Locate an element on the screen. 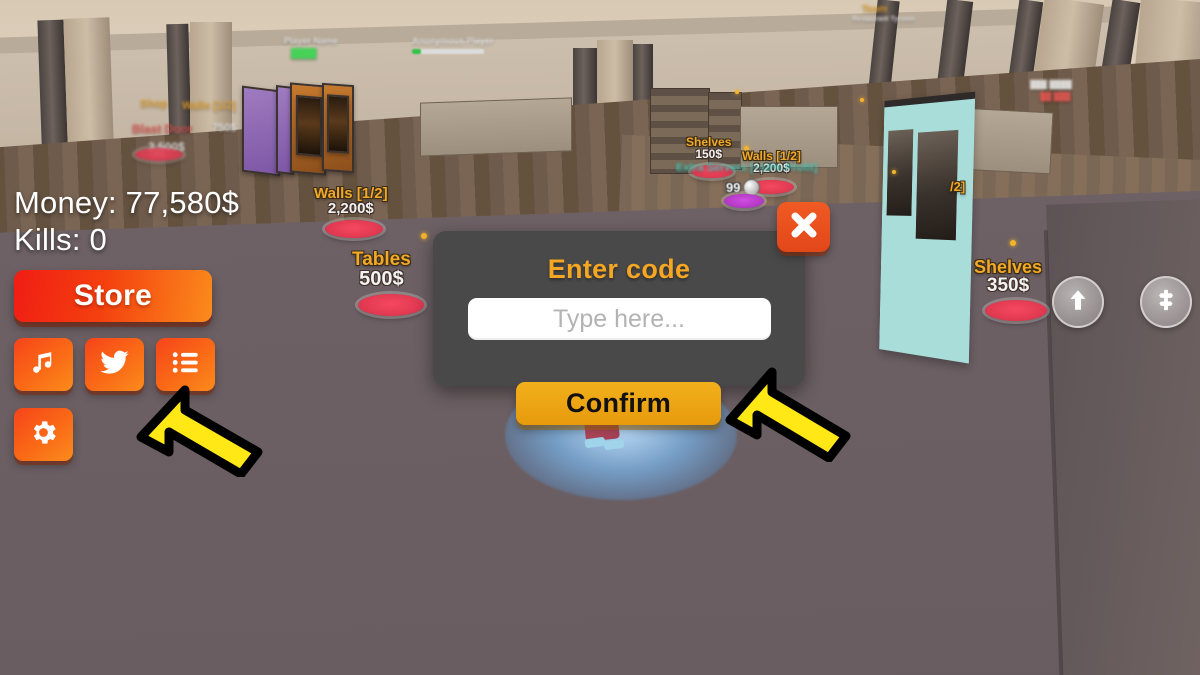 The image size is (1200, 675). list-icon is located at coordinates (185, 365).